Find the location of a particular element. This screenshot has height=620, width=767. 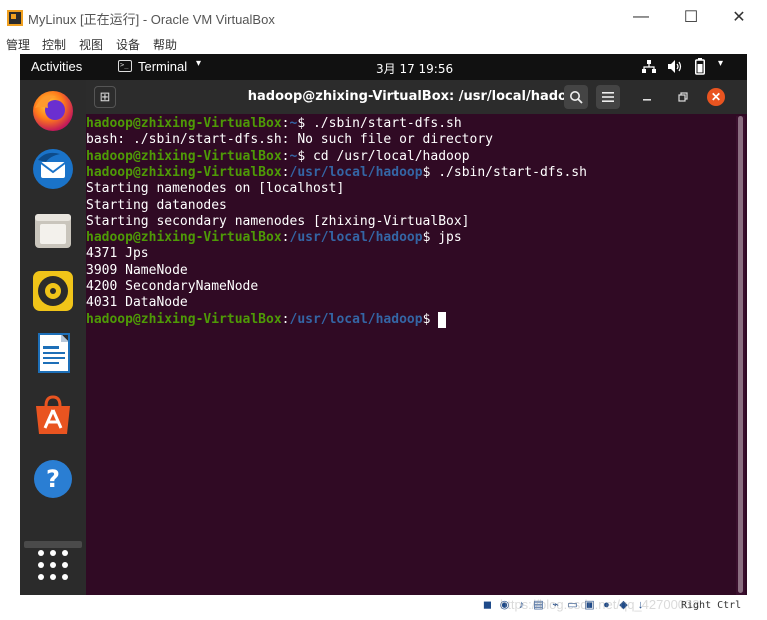

gnome-top-bar: Activities >_ Terminal ▾ 3月 17 19:56 ▾ is located at coordinates (383, 67).